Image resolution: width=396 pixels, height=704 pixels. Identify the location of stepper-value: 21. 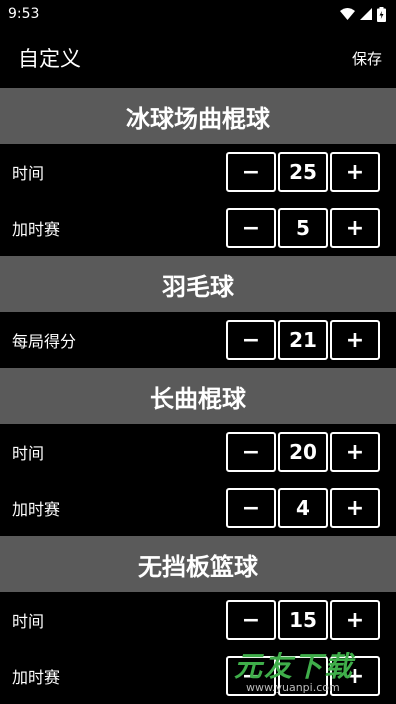
(303, 340).